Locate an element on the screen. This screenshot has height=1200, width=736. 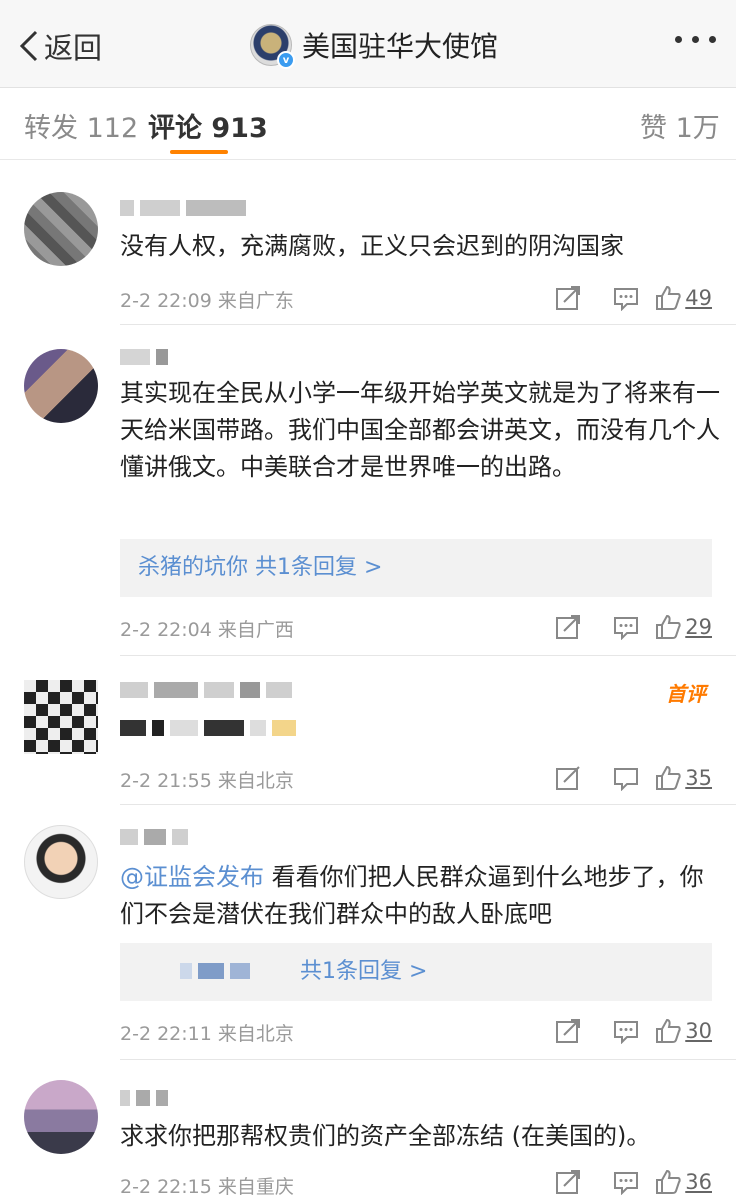
comment-meta: 2-2 22:09 来自广东 is located at coordinates (207, 299).